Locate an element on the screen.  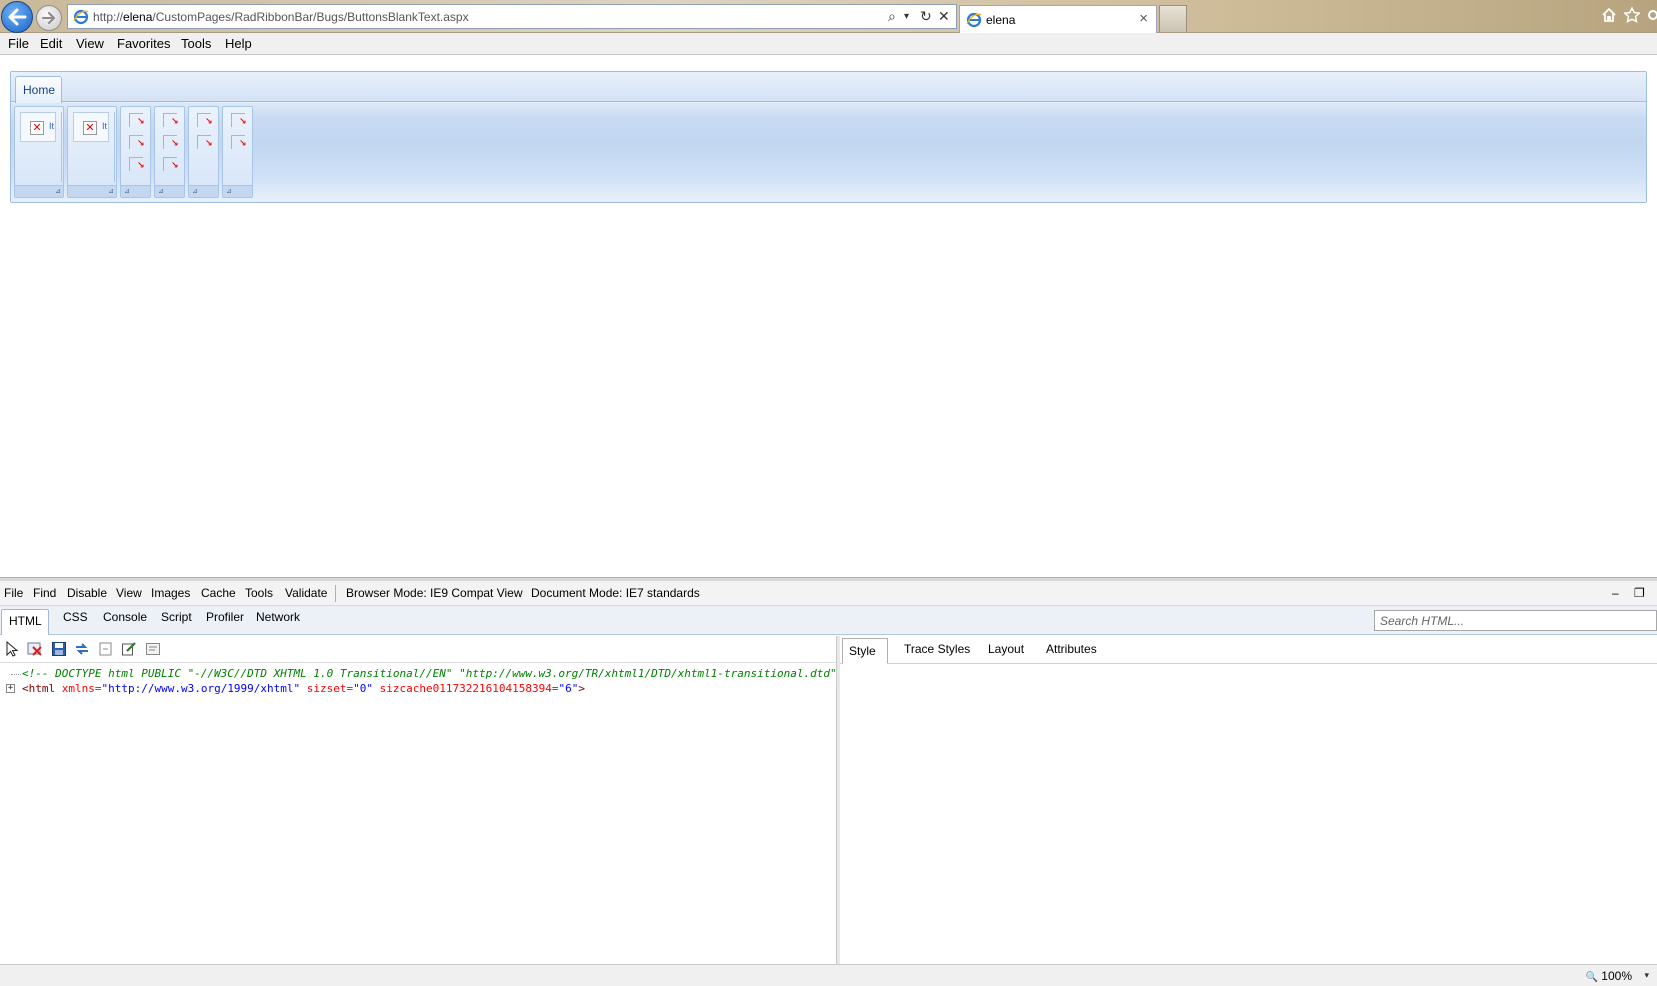
refresh-dom-icon is located at coordinates (82, 649).